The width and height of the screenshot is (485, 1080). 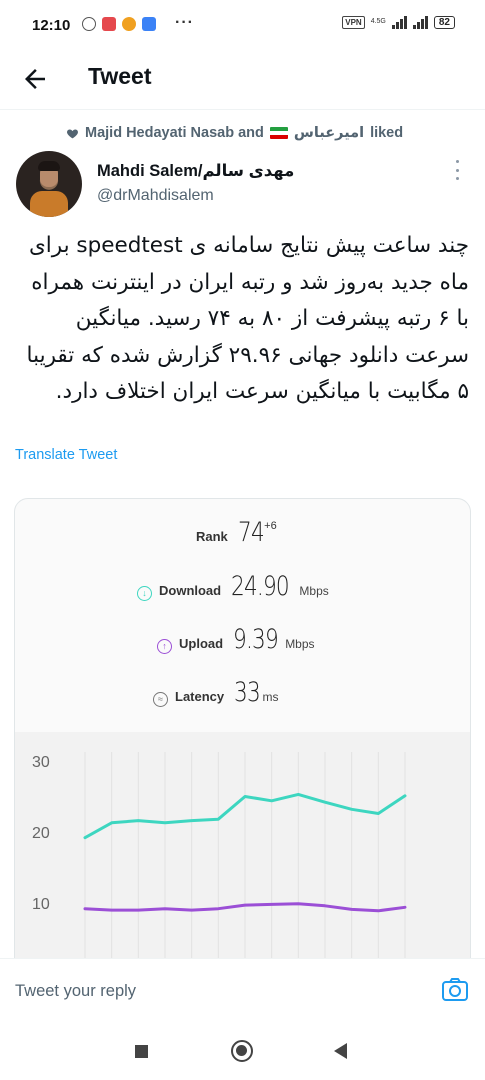 I want to click on rank-label: Rank, so click(x=212, y=536).